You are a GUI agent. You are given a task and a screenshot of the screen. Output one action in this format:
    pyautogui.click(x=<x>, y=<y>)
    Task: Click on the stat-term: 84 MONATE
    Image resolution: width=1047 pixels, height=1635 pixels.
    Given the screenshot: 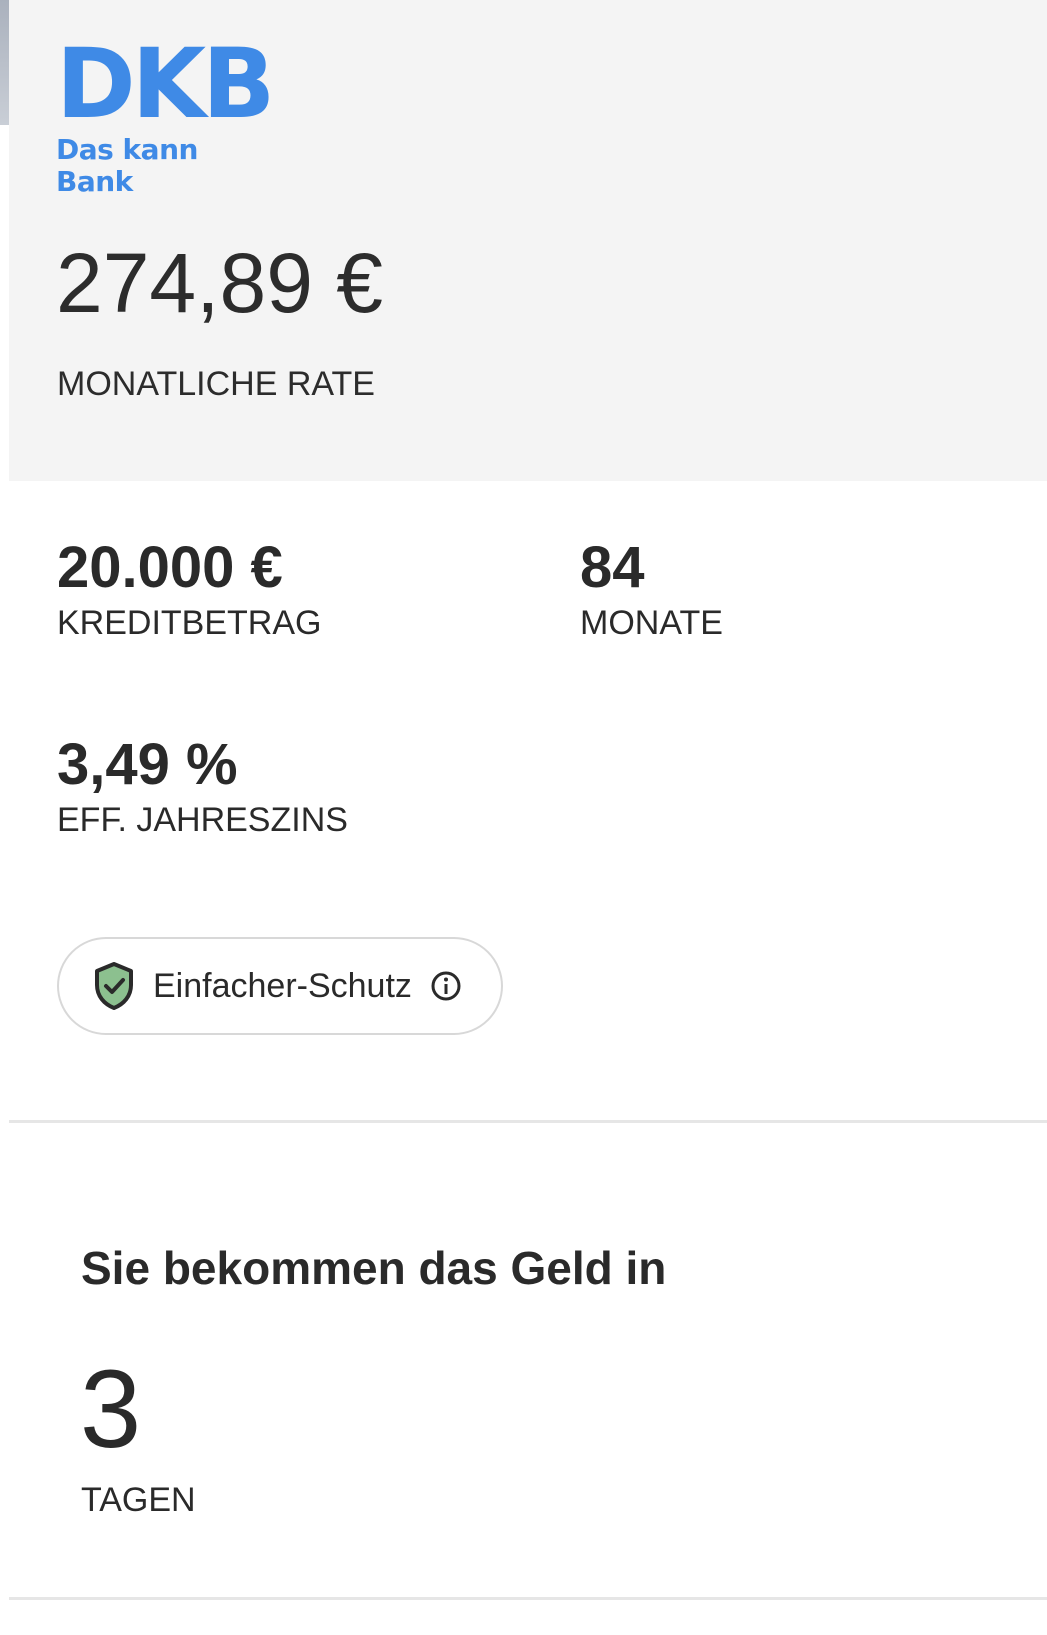 What is the action you would take?
    pyautogui.click(x=651, y=589)
    